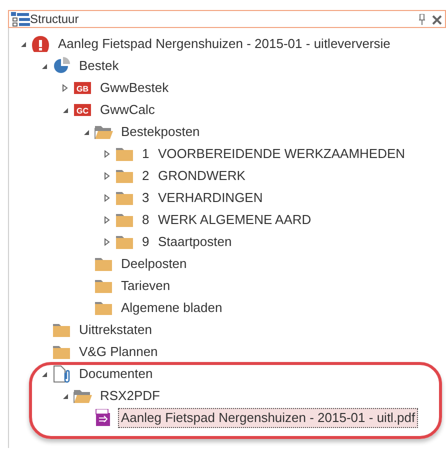 This screenshot has width=446, height=452. Describe the element at coordinates (134, 88) in the screenshot. I see `tree-item: GwwBestek` at that location.